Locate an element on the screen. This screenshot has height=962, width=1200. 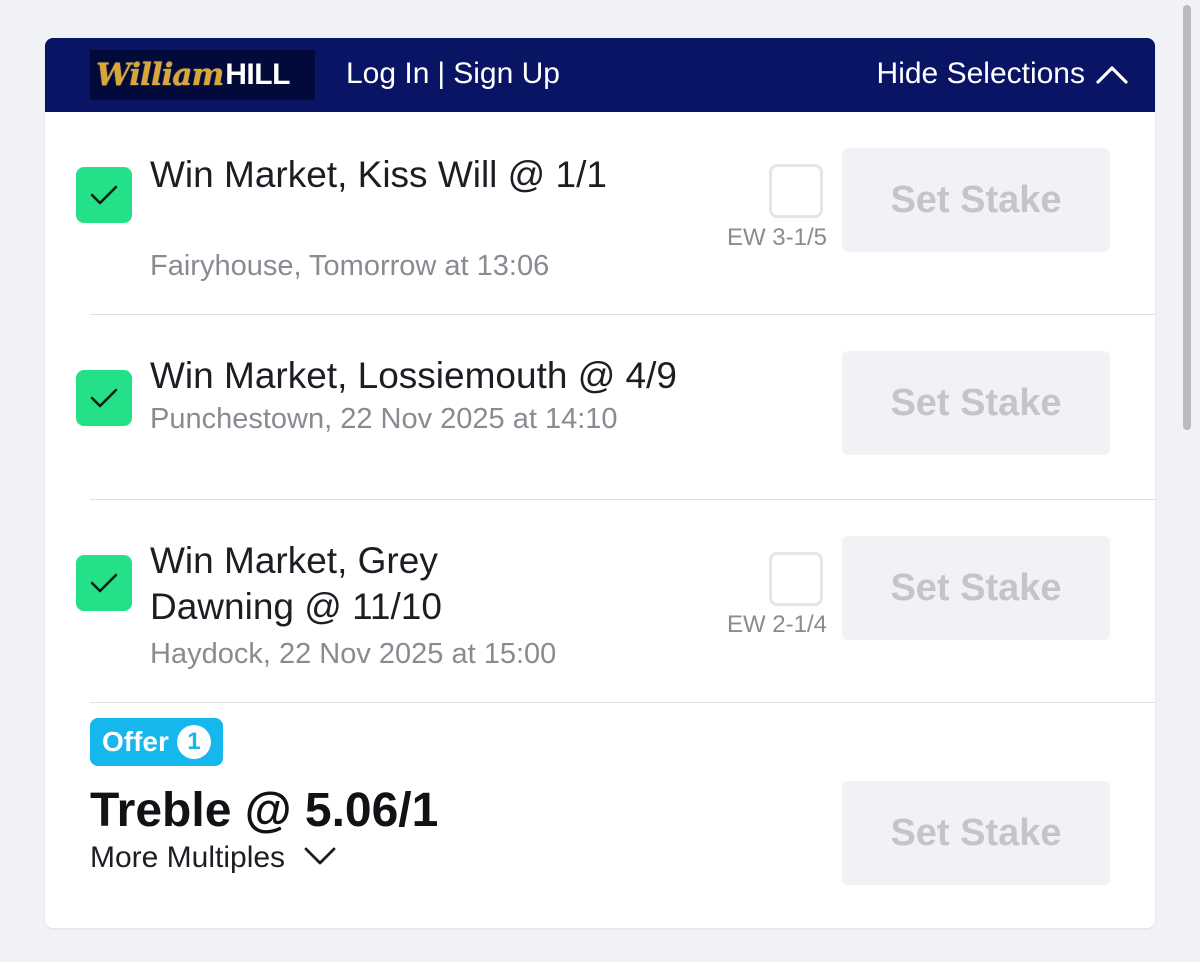
scrollbar is located at coordinates (1187, 217).